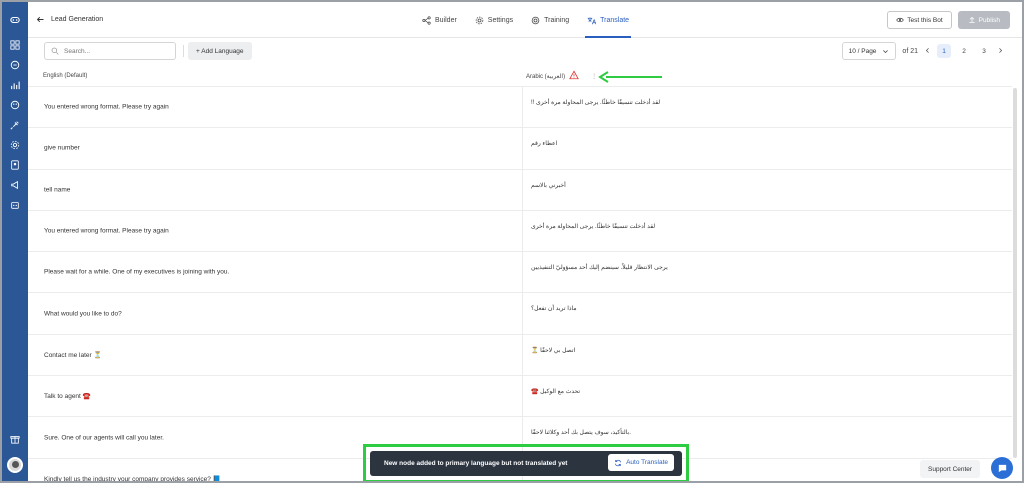 The width and height of the screenshot is (1024, 483). Describe the element at coordinates (57, 190) in the screenshot. I see `english-cell: tell name` at that location.